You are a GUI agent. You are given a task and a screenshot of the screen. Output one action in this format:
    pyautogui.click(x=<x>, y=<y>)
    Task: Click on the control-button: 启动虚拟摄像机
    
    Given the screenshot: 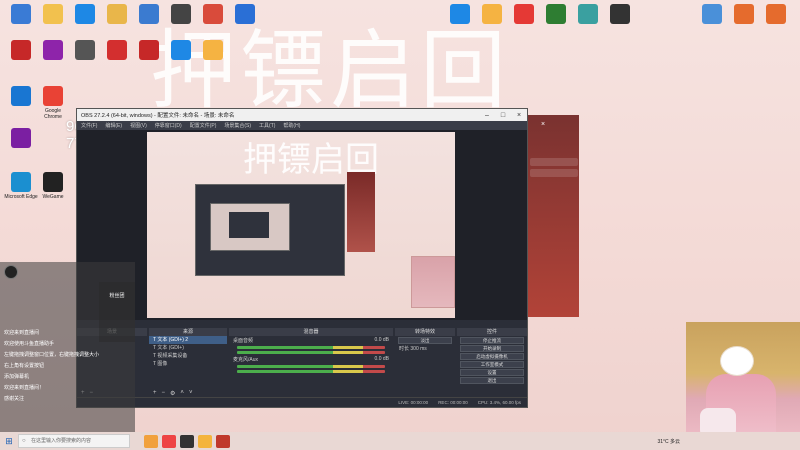 What is the action you would take?
    pyautogui.click(x=492, y=356)
    